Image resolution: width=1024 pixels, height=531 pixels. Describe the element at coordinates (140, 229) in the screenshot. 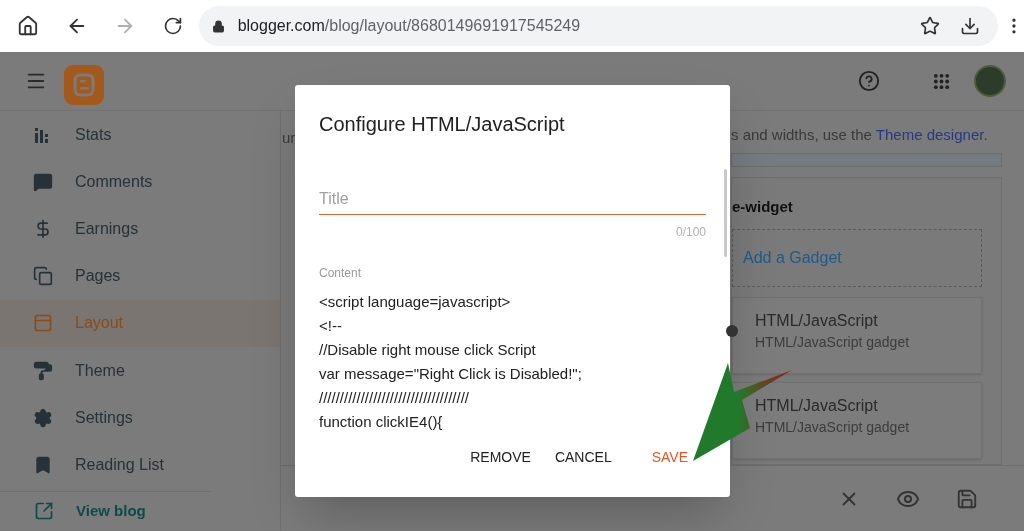

I see `sidebar-item: Earnings` at that location.